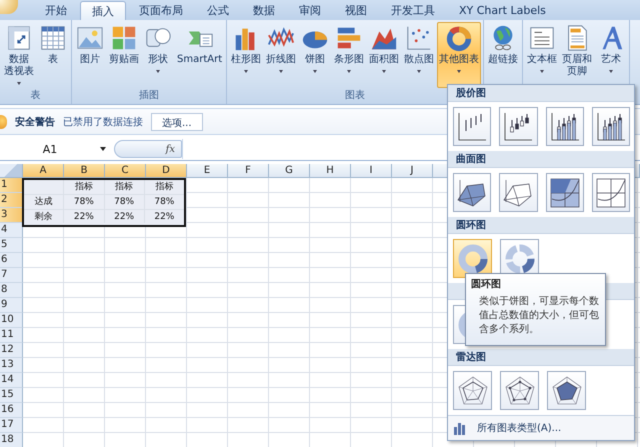 The width and height of the screenshot is (640, 447). Describe the element at coordinates (161, 10) in the screenshot. I see `ribbon-tab: 页面布局` at that location.